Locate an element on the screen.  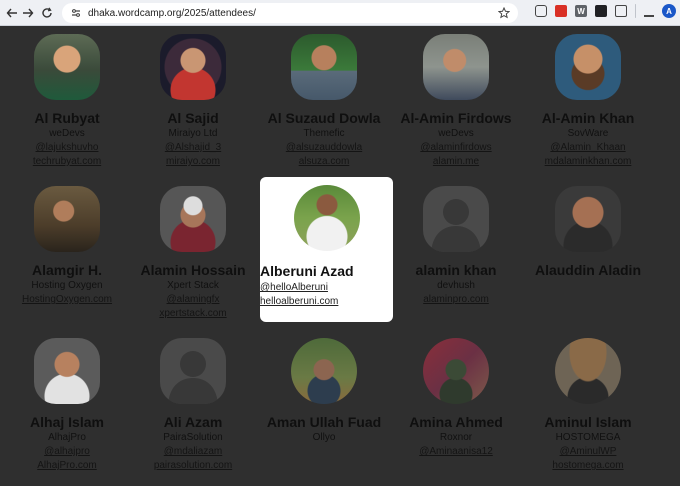
address-bar: dhaka.wordcamp.org/2025/attendees/ is located at coordinates (290, 13).